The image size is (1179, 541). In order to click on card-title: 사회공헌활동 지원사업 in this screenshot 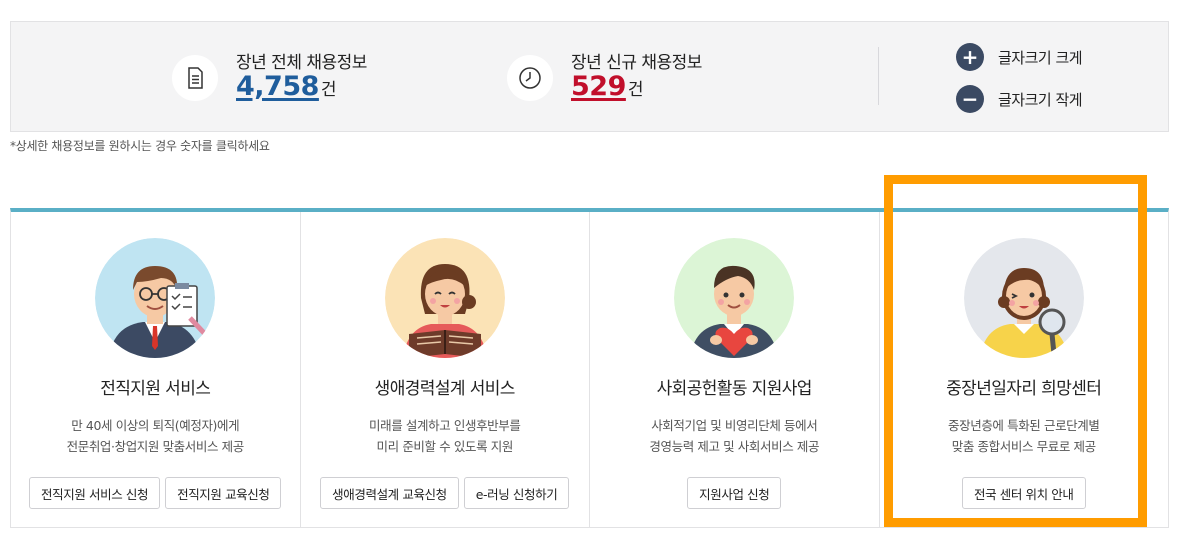, I will do `click(734, 389)`.